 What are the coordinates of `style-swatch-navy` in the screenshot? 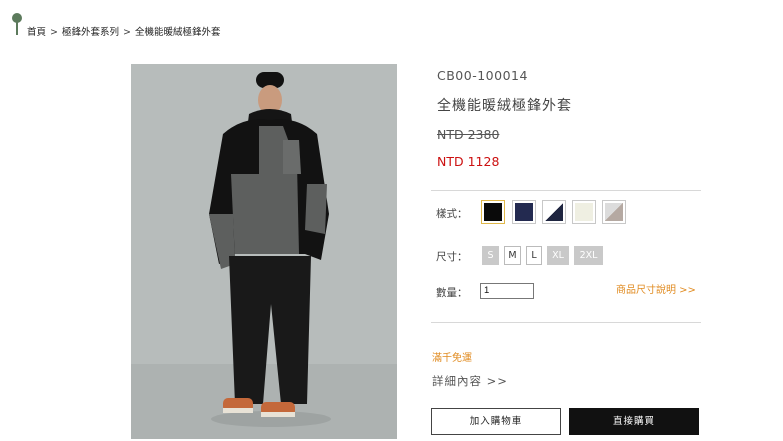 It's located at (524, 212).